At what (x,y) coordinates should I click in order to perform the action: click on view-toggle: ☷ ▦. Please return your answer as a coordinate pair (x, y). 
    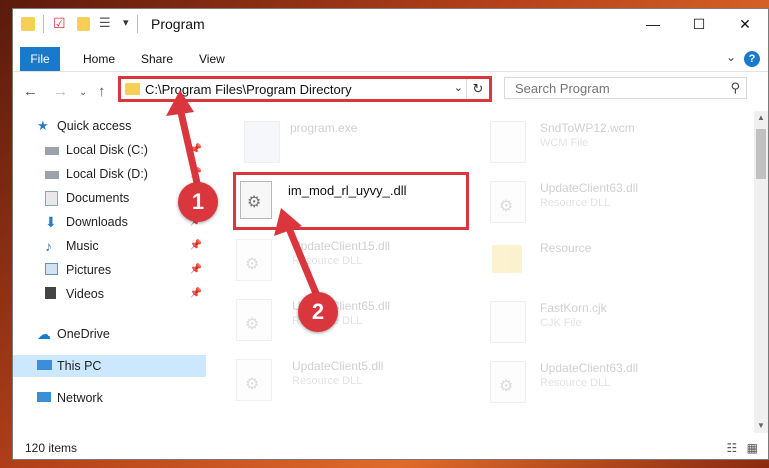
    Looking at the image, I should click on (742, 448).